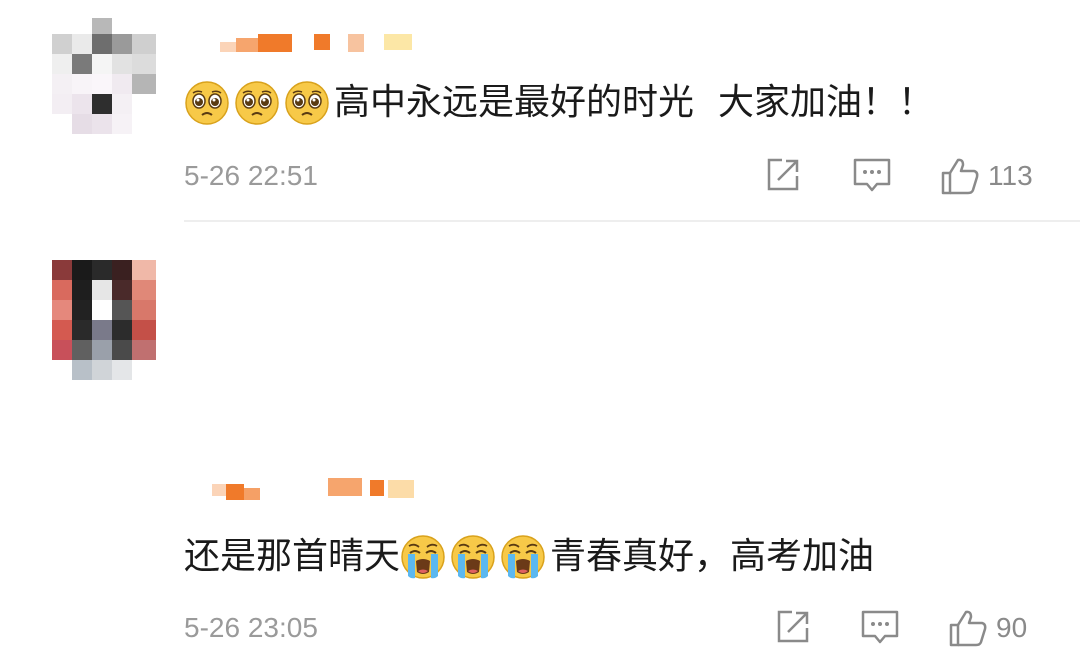 The height and width of the screenshot is (648, 1080). I want to click on comment-text: 高中永远是最好的时光 大家加油！！, so click(559, 103).